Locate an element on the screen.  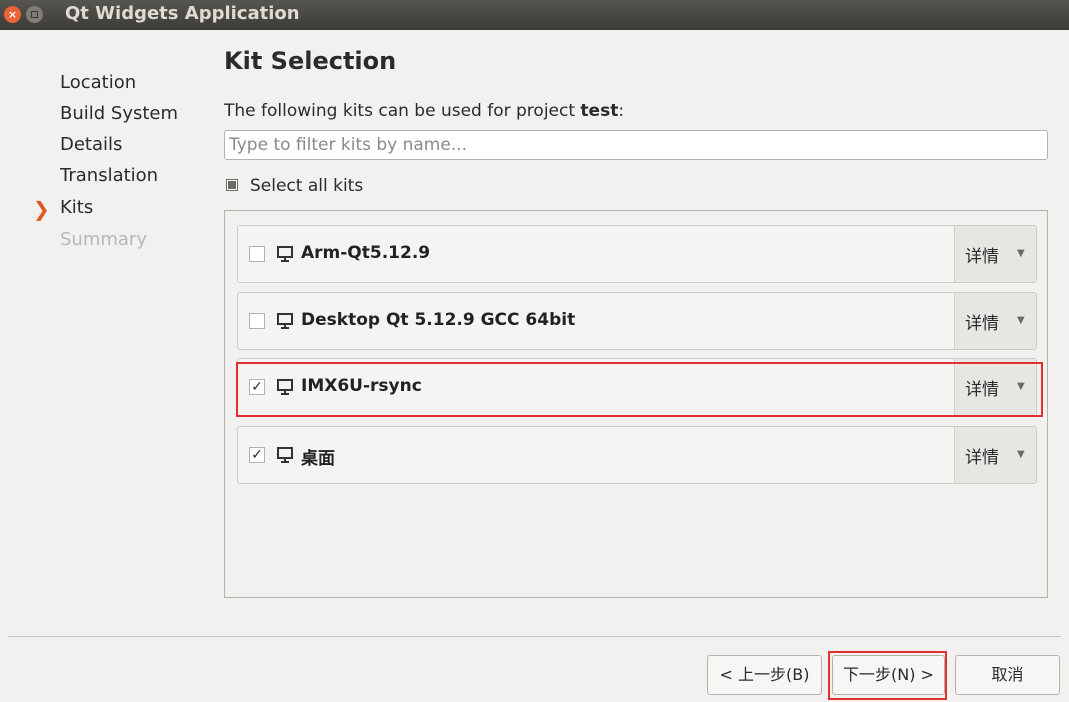
kit-name: 桌面 is located at coordinates (318, 459).